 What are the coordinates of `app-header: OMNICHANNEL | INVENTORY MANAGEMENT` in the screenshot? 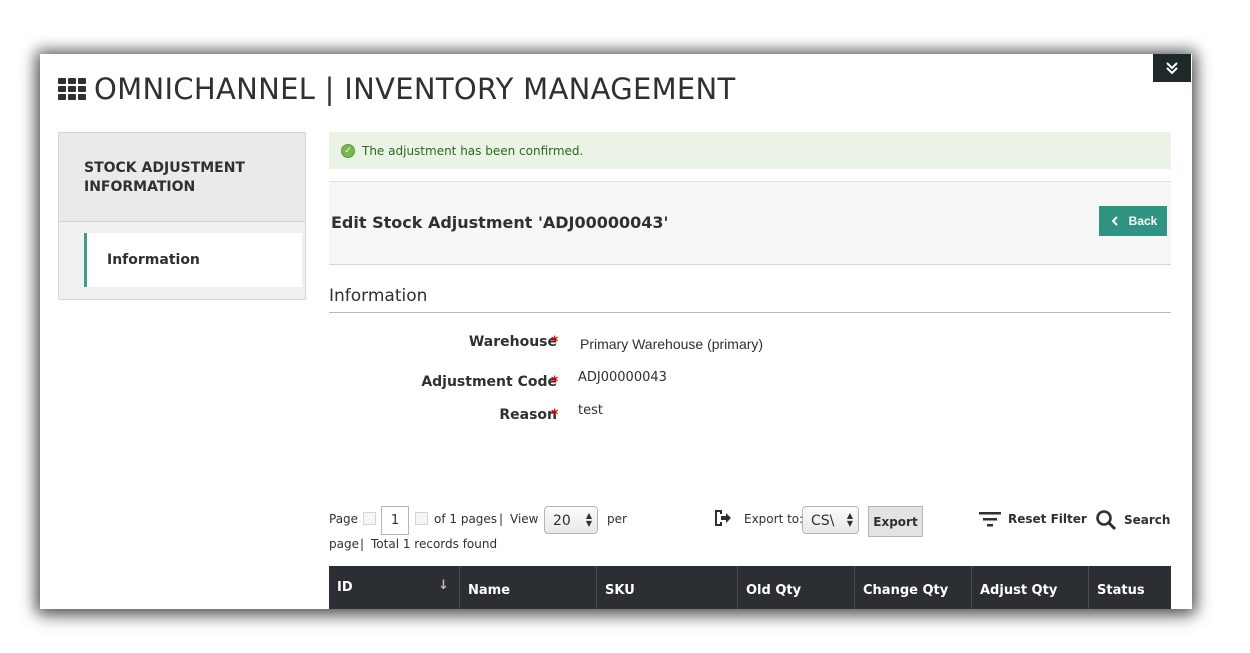 It's located at (397, 89).